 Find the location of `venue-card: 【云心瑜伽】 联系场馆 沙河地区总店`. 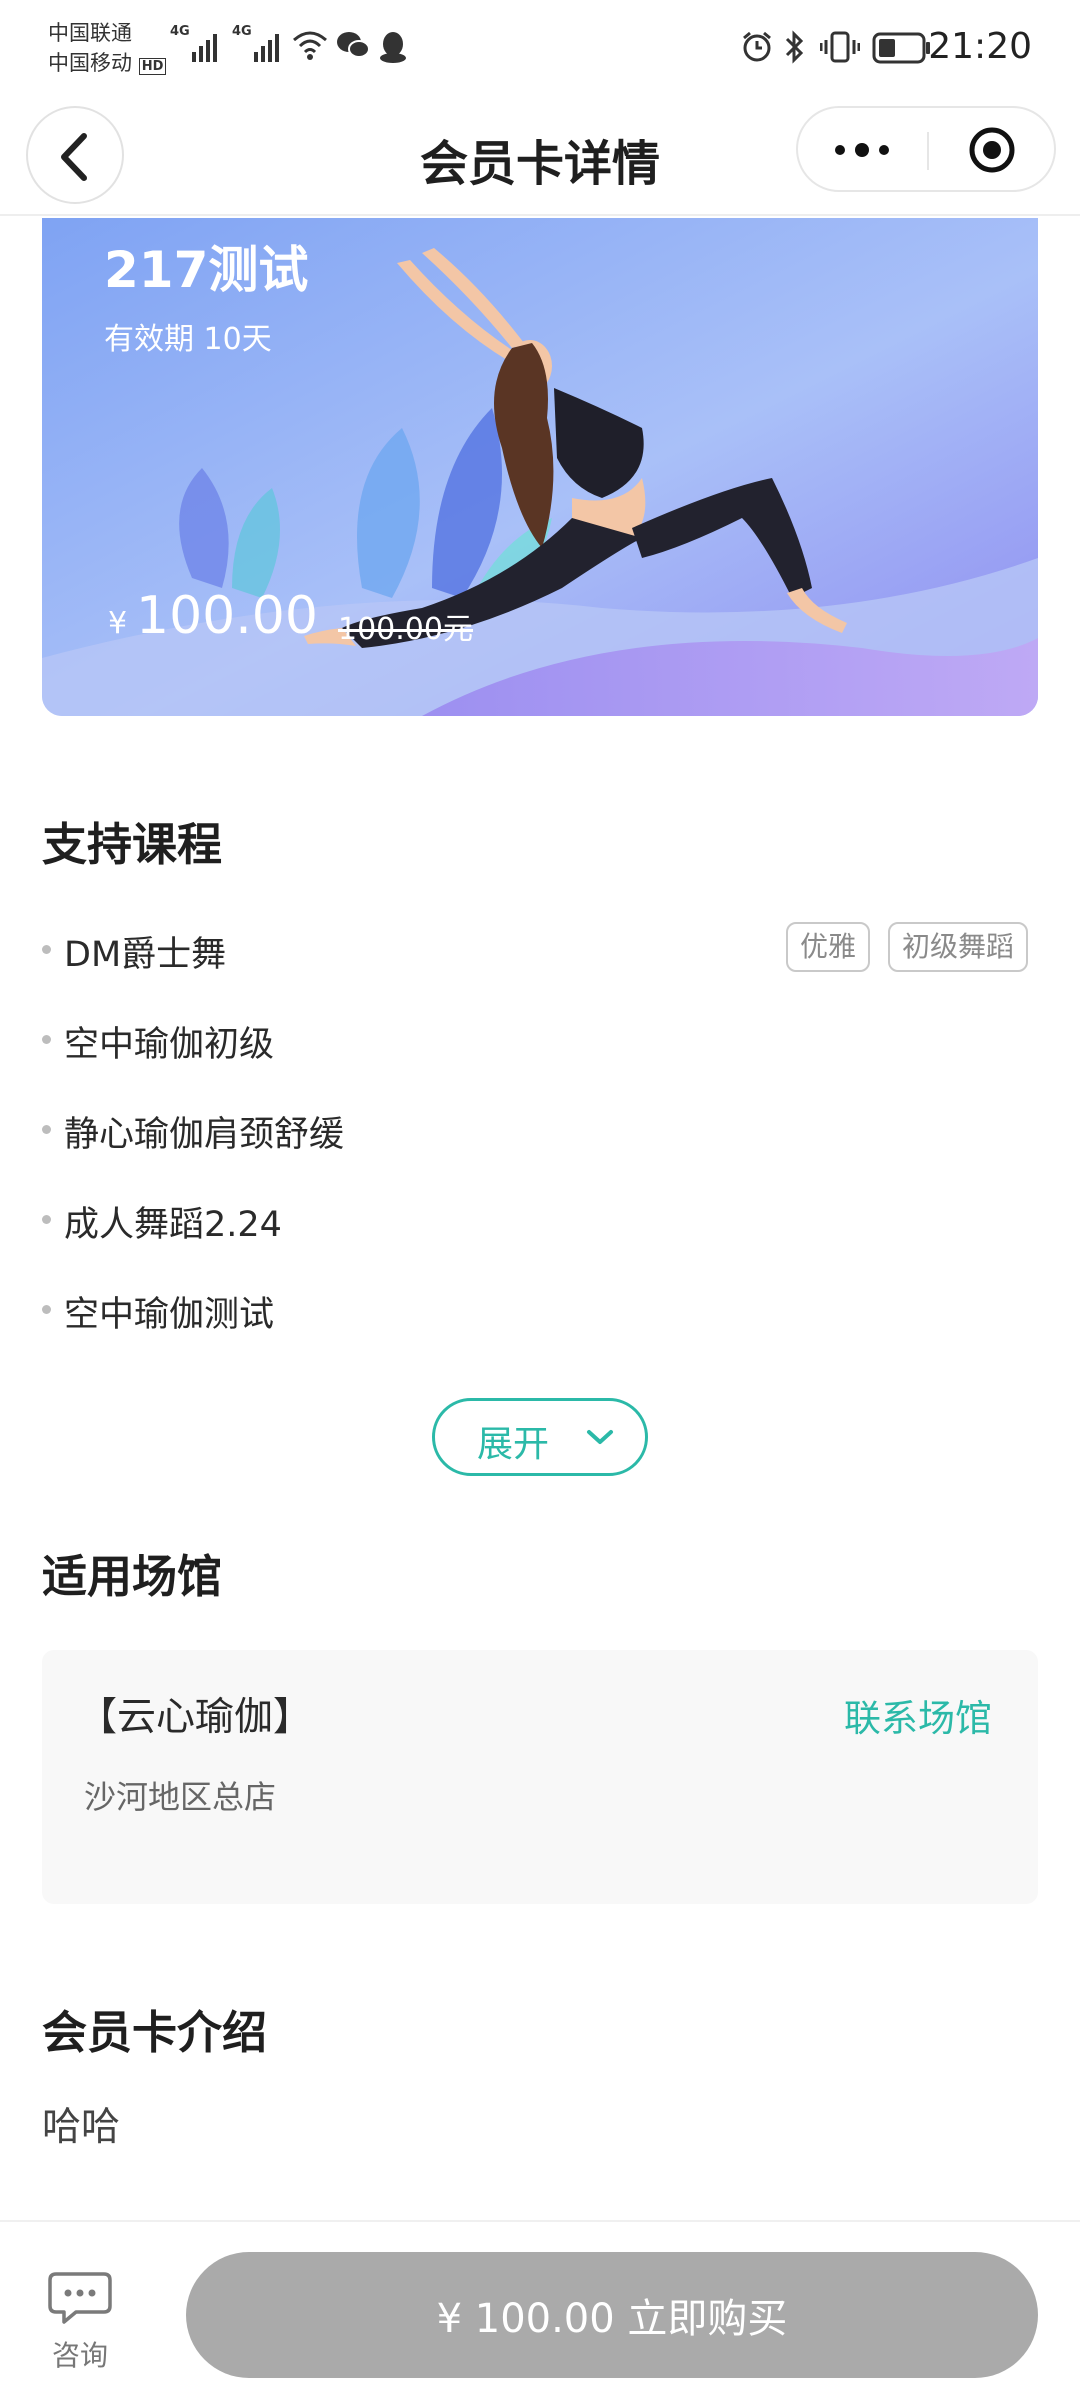

venue-card: 【云心瑜伽】 联系场馆 沙河地区总店 is located at coordinates (540, 1777).